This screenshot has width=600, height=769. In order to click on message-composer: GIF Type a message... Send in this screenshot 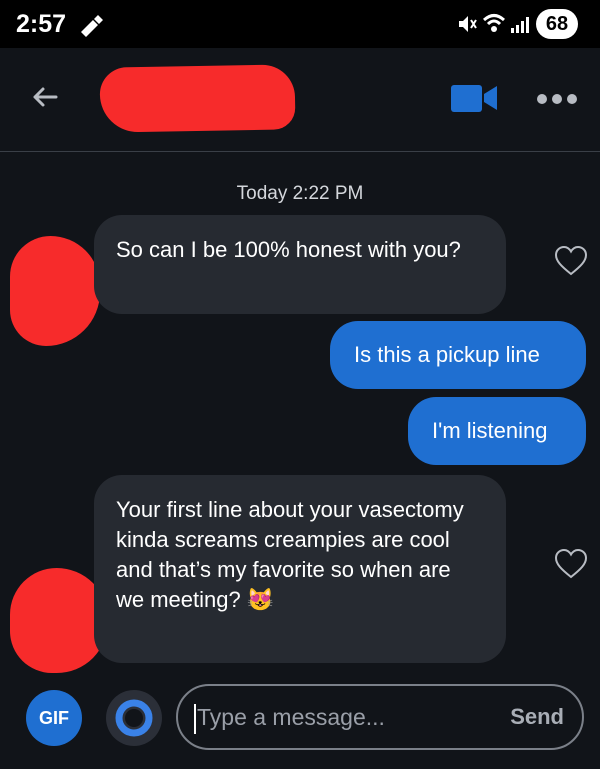, I will do `click(300, 724)`.